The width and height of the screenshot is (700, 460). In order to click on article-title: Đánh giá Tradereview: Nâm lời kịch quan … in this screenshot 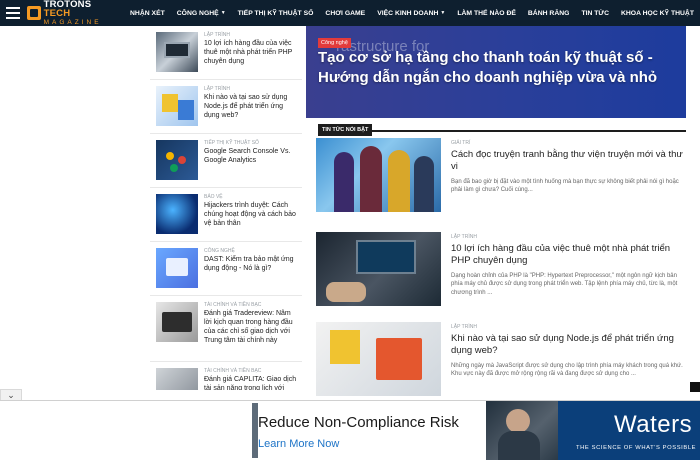, I will do `click(251, 328)`.